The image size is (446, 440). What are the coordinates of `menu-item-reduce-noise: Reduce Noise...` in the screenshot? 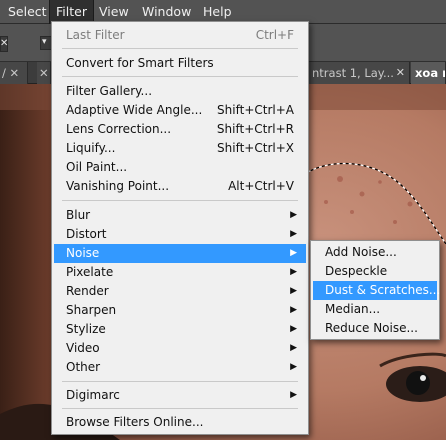 It's located at (375, 328).